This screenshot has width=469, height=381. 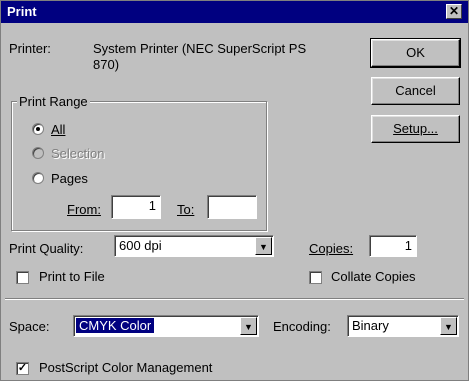 What do you see at coordinates (415, 91) in the screenshot?
I see `cancel-button: Cancel` at bounding box center [415, 91].